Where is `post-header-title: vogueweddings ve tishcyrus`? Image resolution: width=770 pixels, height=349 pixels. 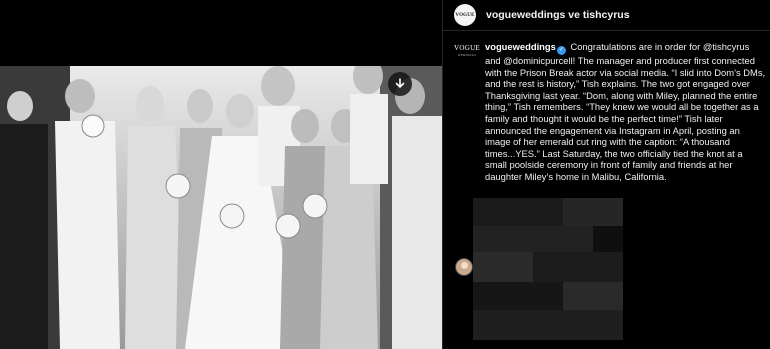
post-header-title: vogueweddings ve tishcyrus is located at coordinates (558, 15).